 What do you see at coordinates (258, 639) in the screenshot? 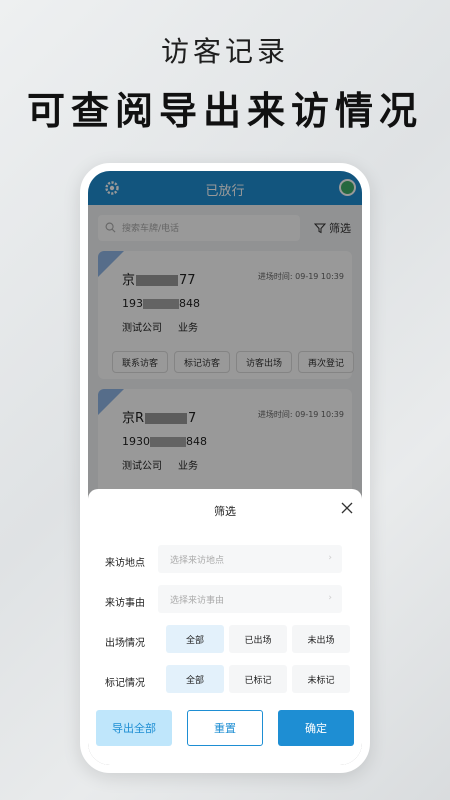
I see `exit-status-option-exited: 已出场` at bounding box center [258, 639].